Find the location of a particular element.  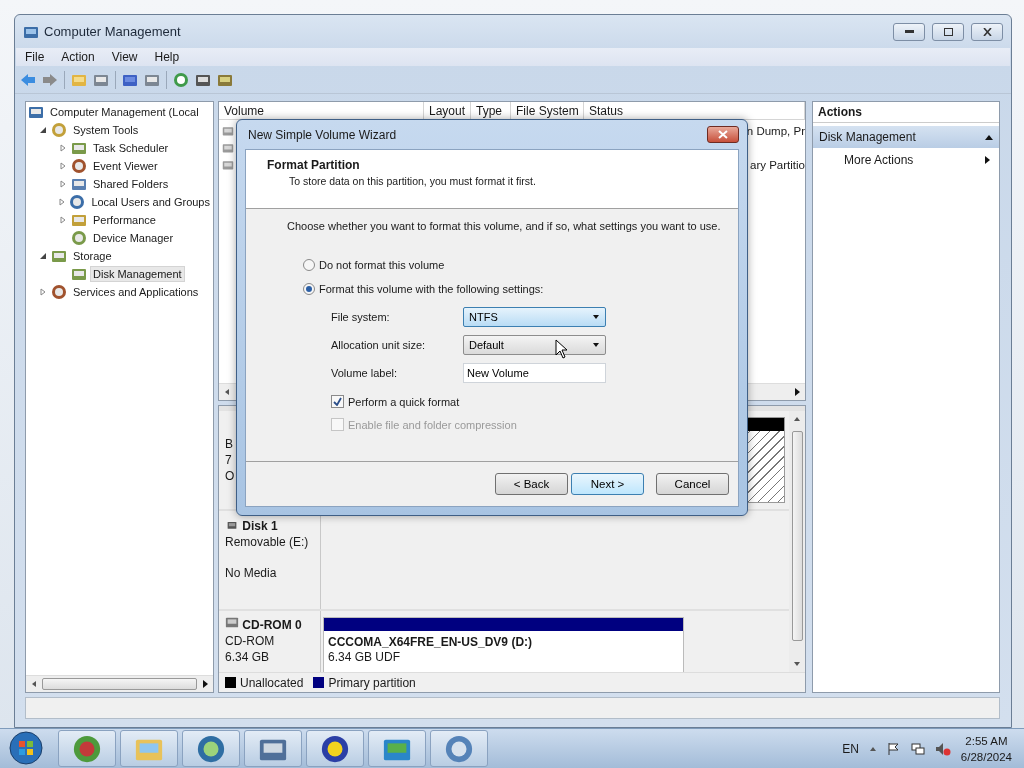

tree-item: System Tools is located at coordinates (106, 130).